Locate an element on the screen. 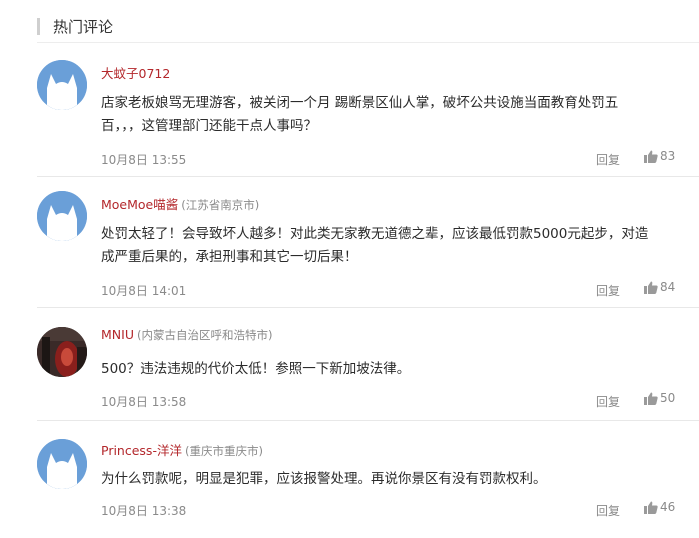  like-count: 50 is located at coordinates (668, 398).